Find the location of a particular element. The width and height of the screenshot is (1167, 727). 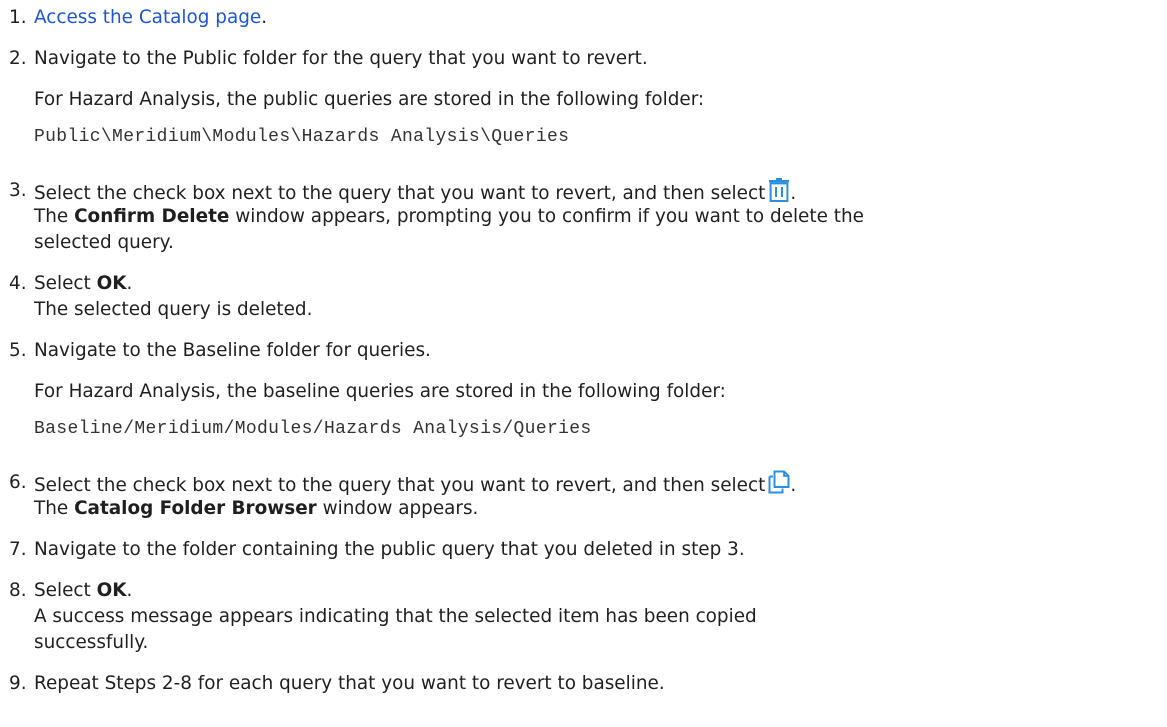

step-number: 3. is located at coordinates (18, 190).